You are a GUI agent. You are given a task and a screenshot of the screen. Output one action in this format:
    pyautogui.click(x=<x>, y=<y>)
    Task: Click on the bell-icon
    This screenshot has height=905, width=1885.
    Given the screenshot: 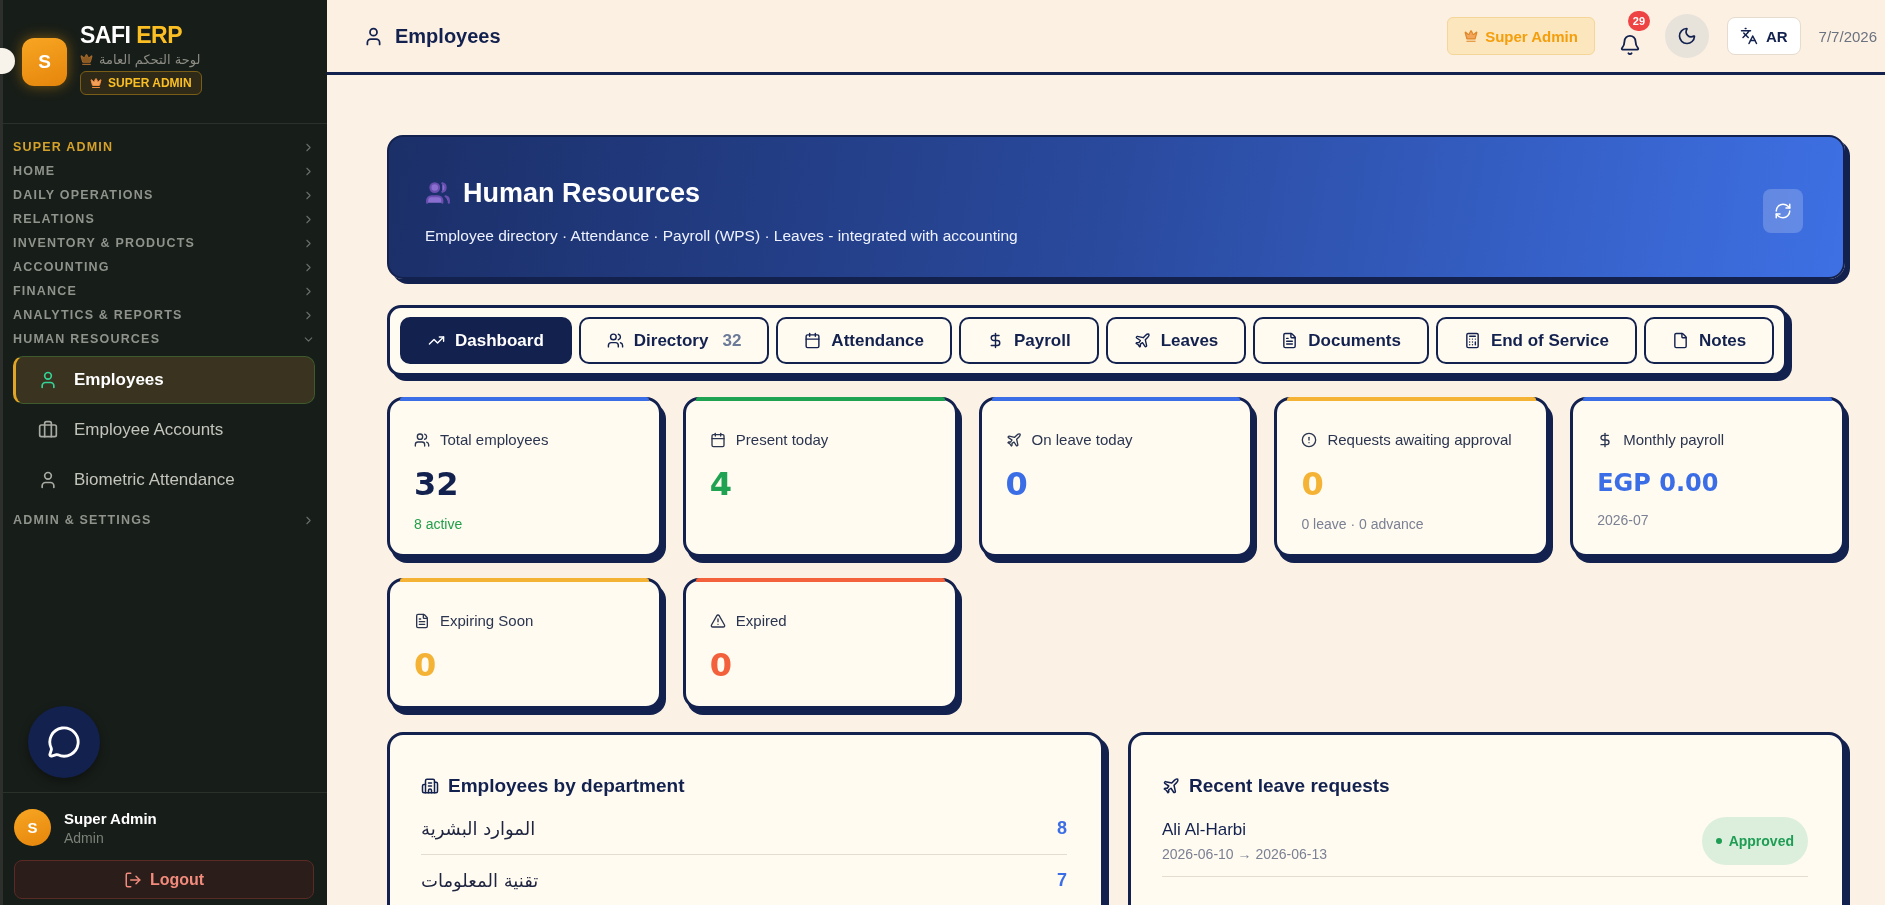 What is the action you would take?
    pyautogui.click(x=1629, y=45)
    